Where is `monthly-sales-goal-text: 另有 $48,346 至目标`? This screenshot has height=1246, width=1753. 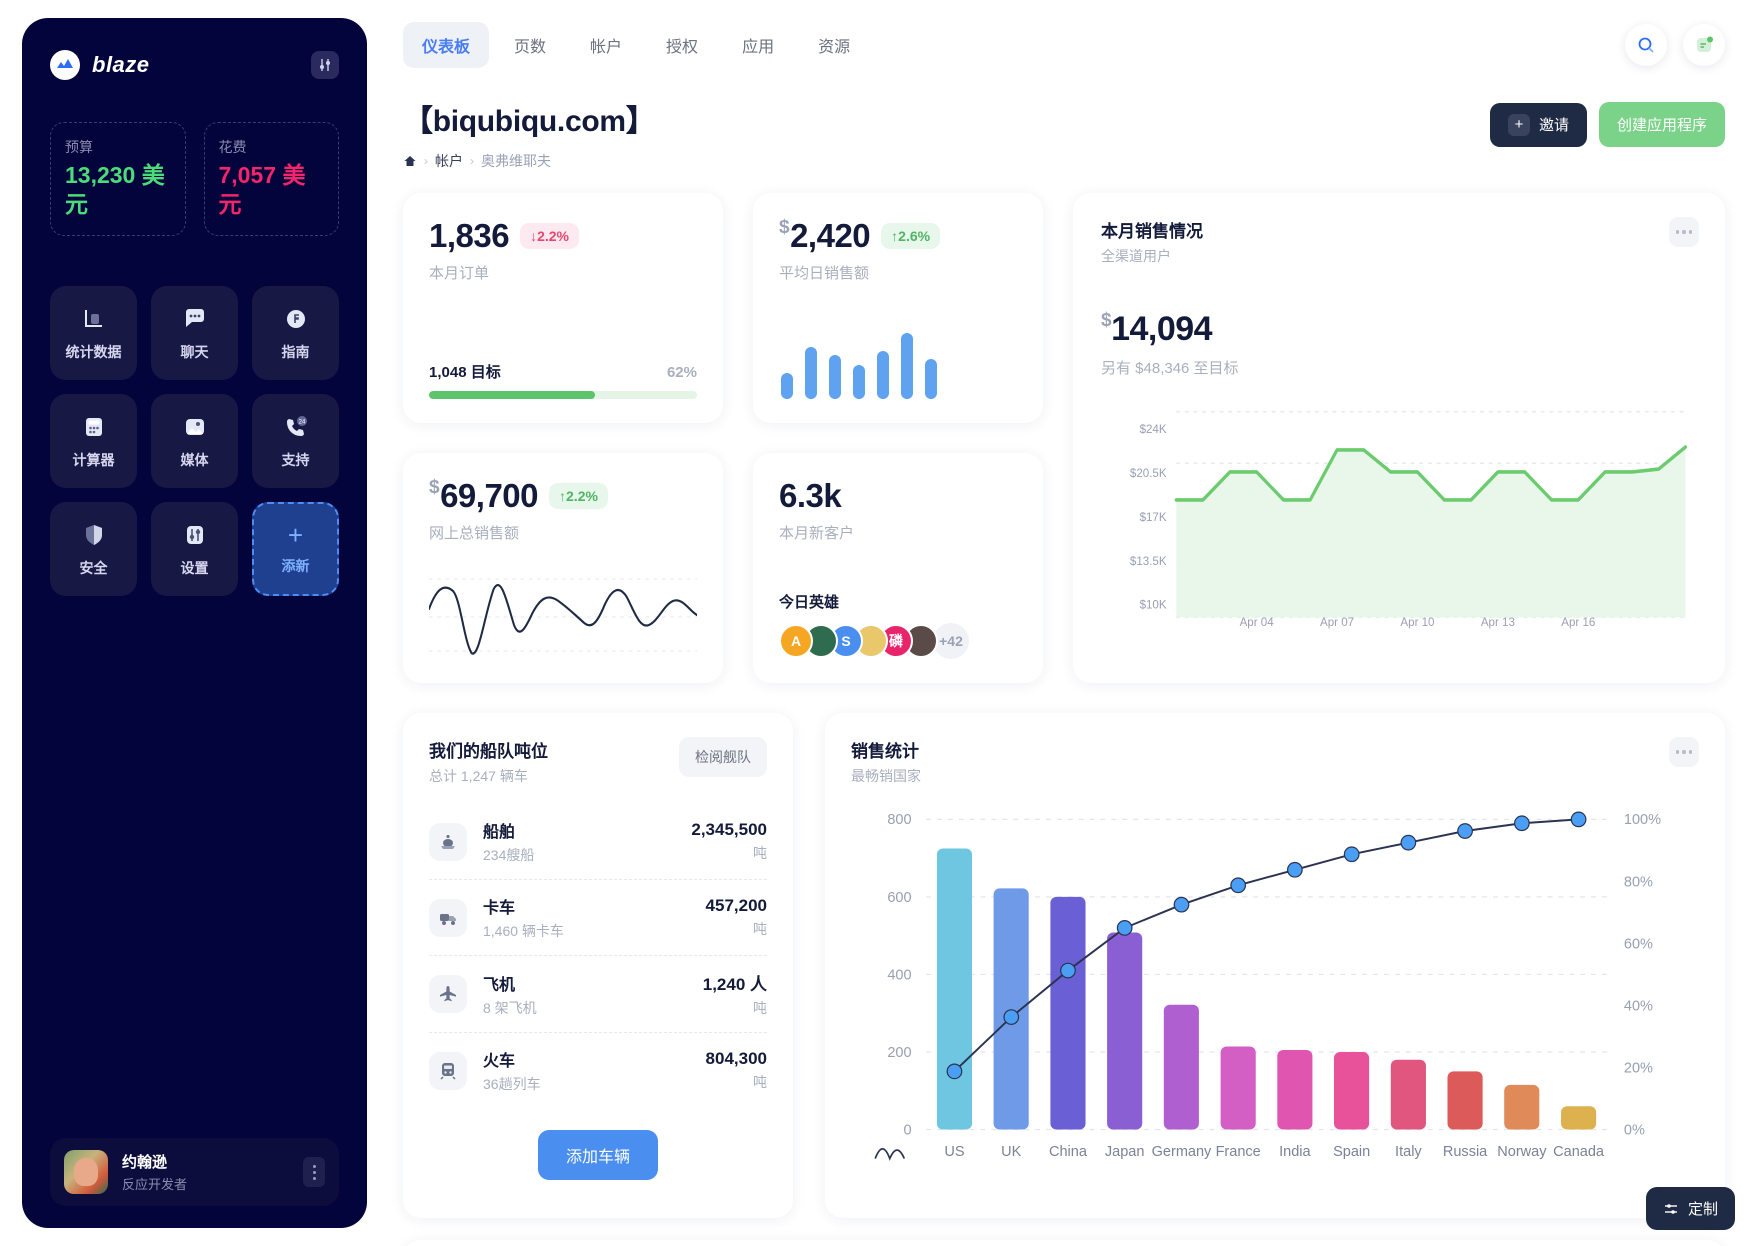 monthly-sales-goal-text: 另有 $48,346 至目标 is located at coordinates (1170, 368).